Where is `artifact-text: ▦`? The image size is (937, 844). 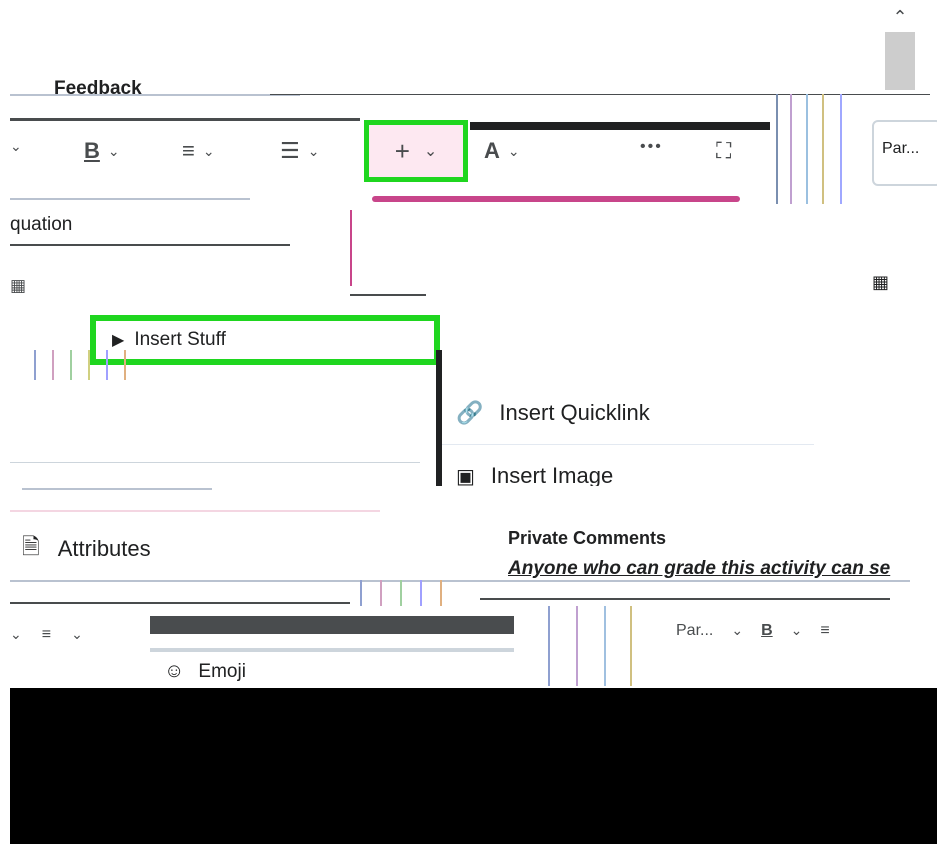
artifact-text: ▦ is located at coordinates (18, 286).